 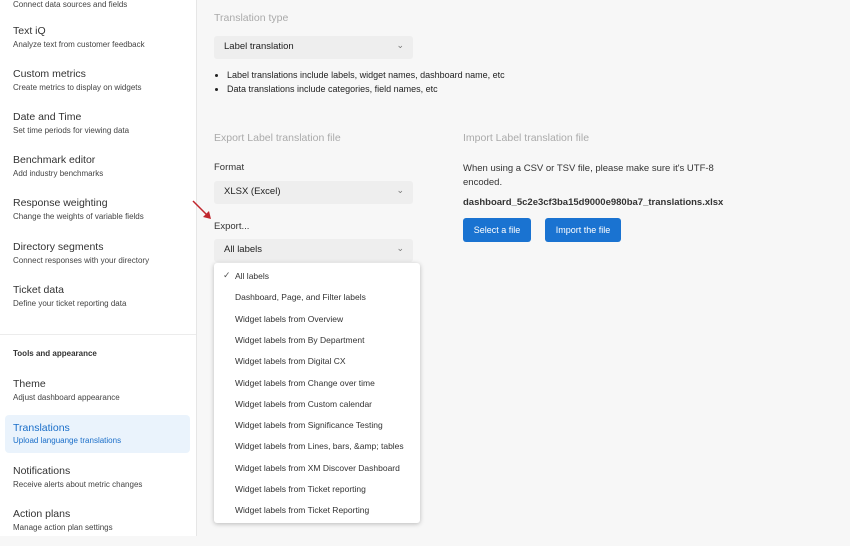 I want to click on sidebar-item-title: Ticket data, so click(x=38, y=290).